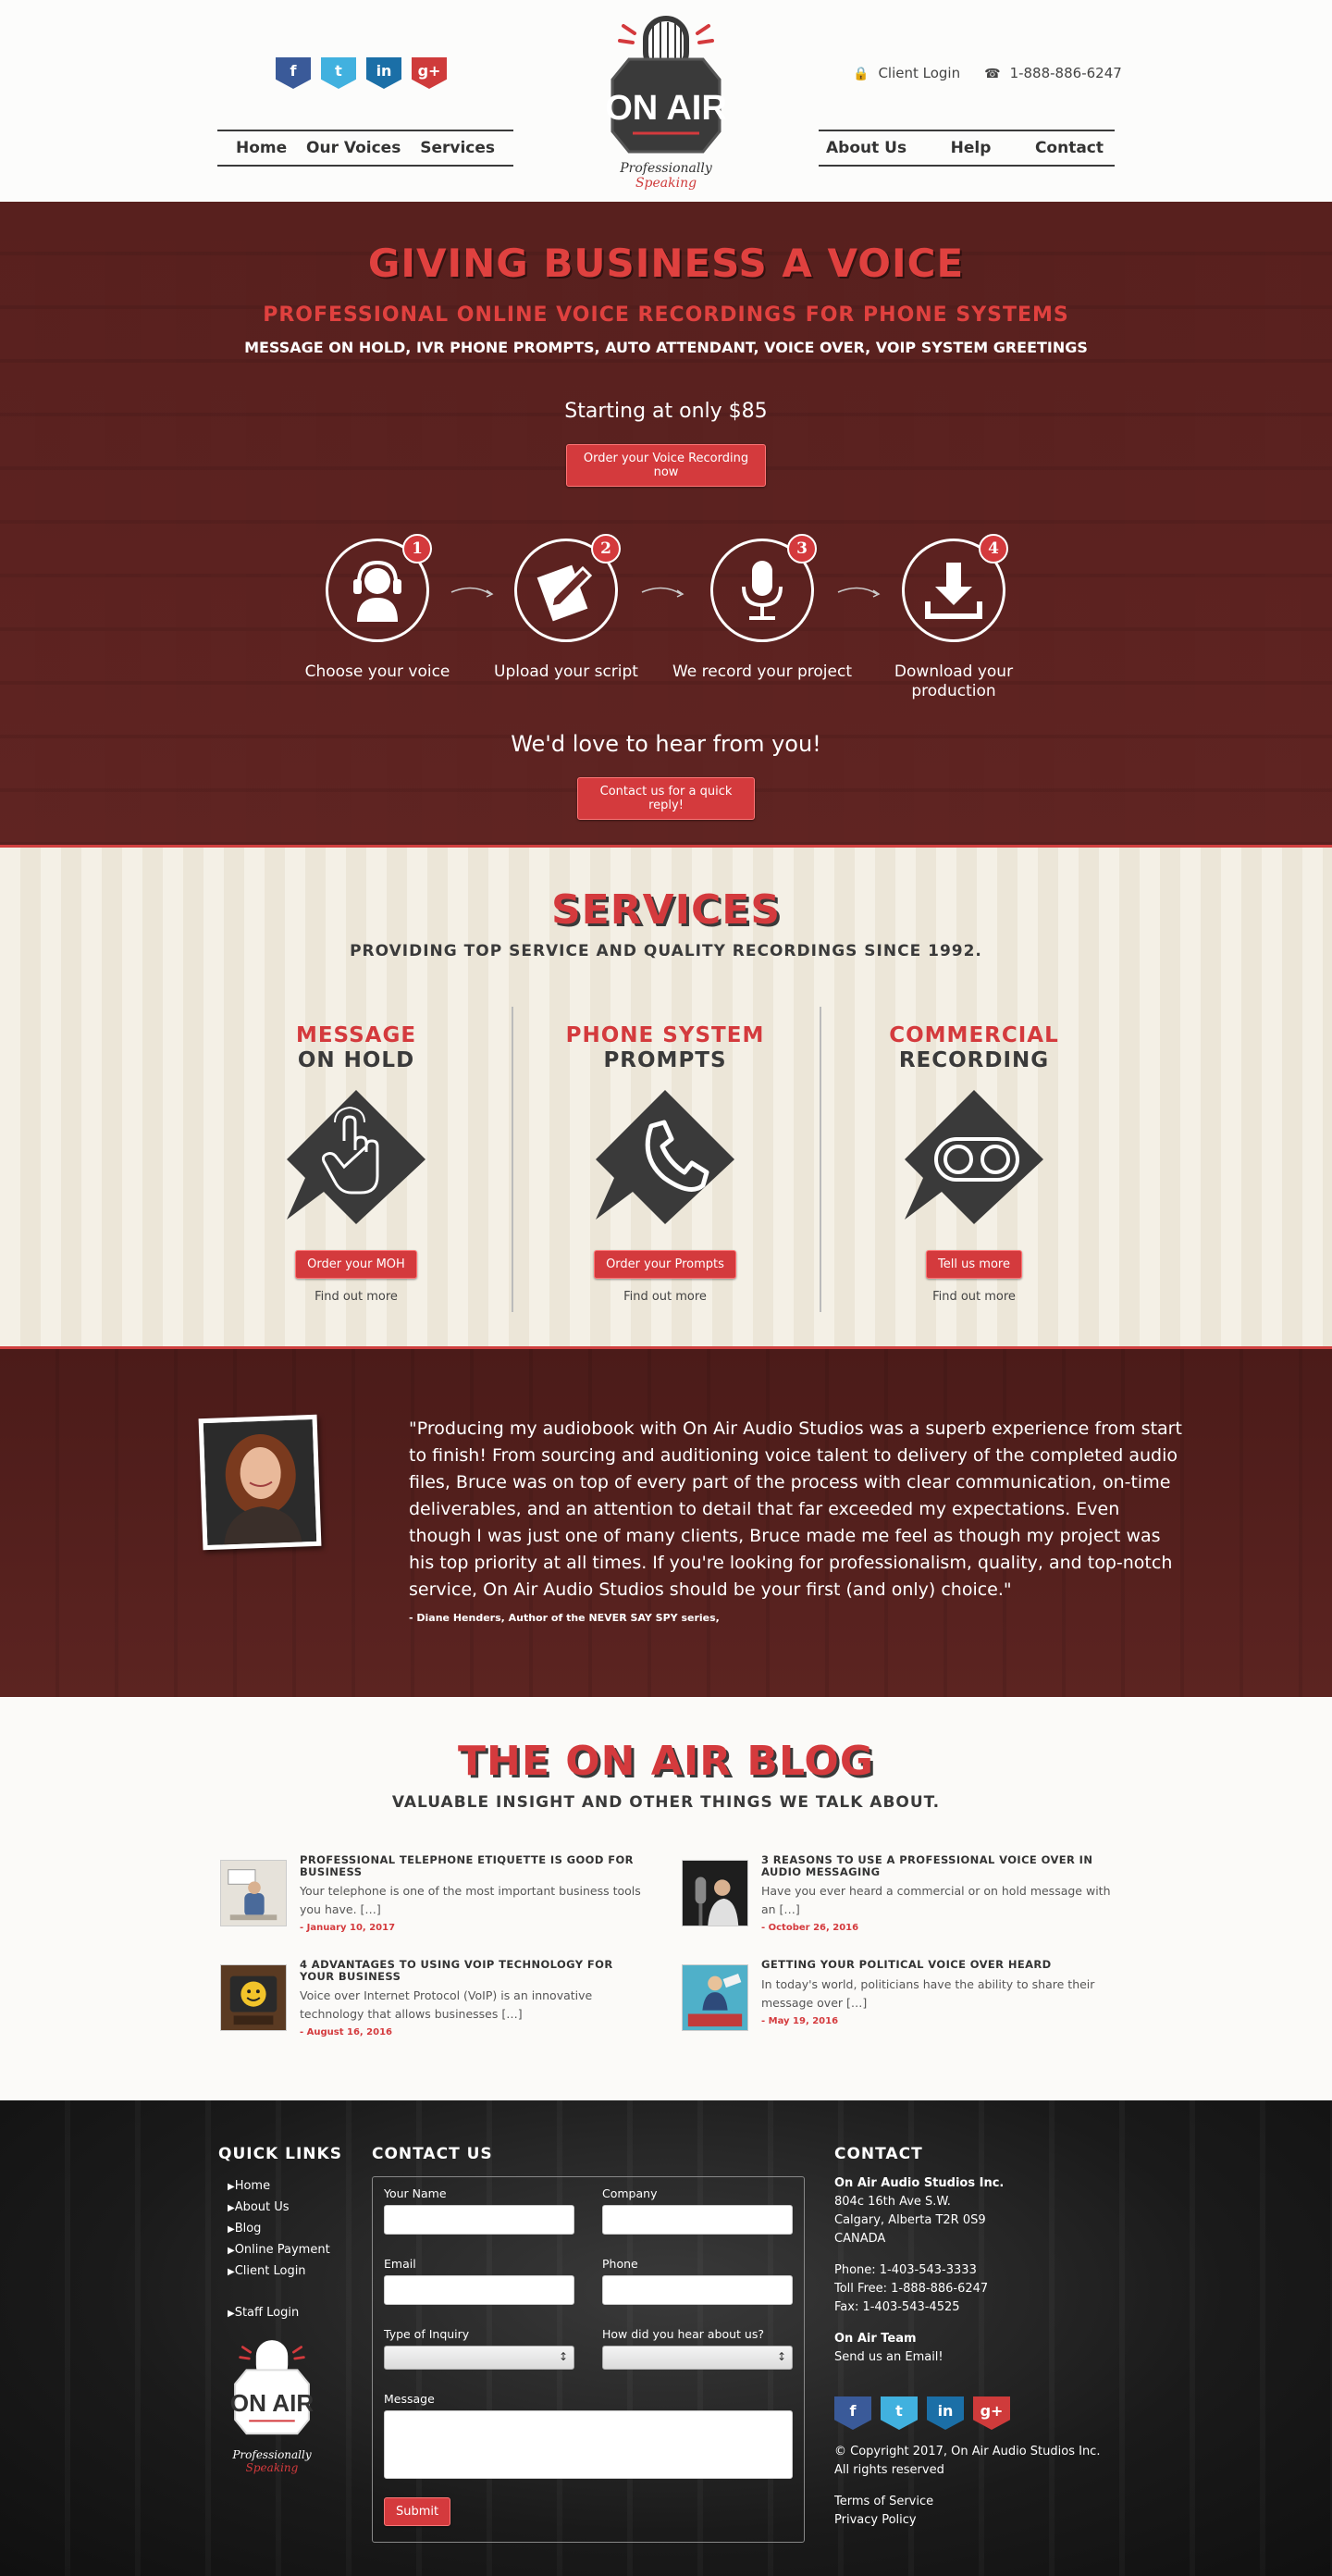 The width and height of the screenshot is (1332, 2576). I want to click on post-title: GETTING YOUR POLITICAL VOICE OVER HEARD, so click(937, 1965).